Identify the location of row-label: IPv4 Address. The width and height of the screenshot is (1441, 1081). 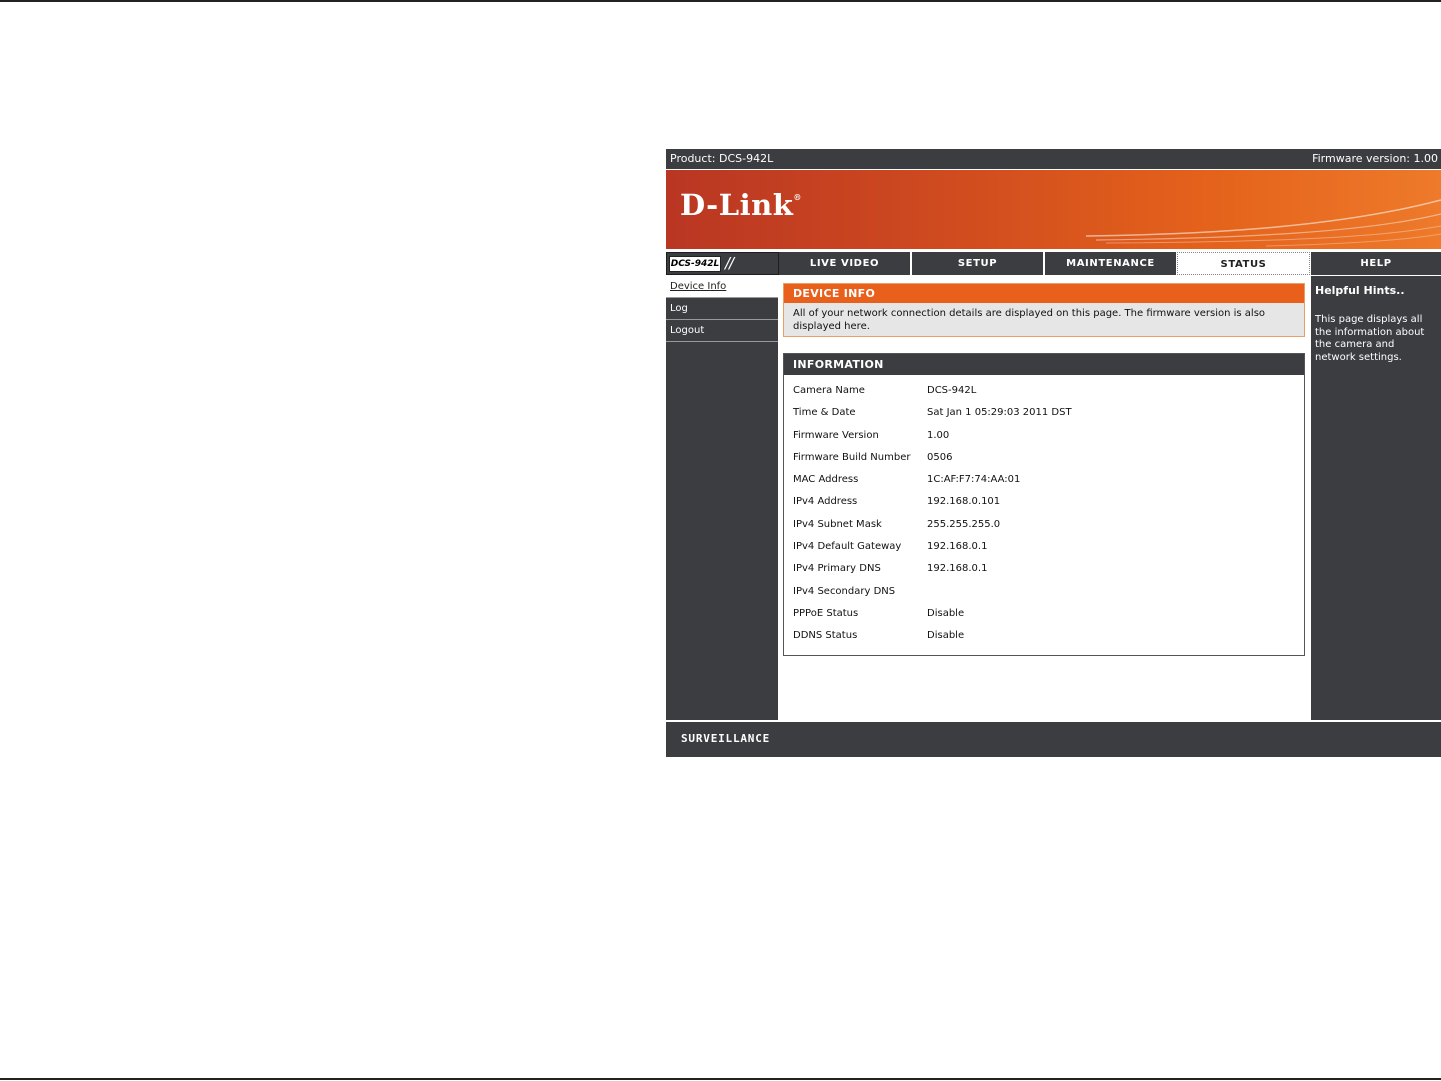
(825, 502).